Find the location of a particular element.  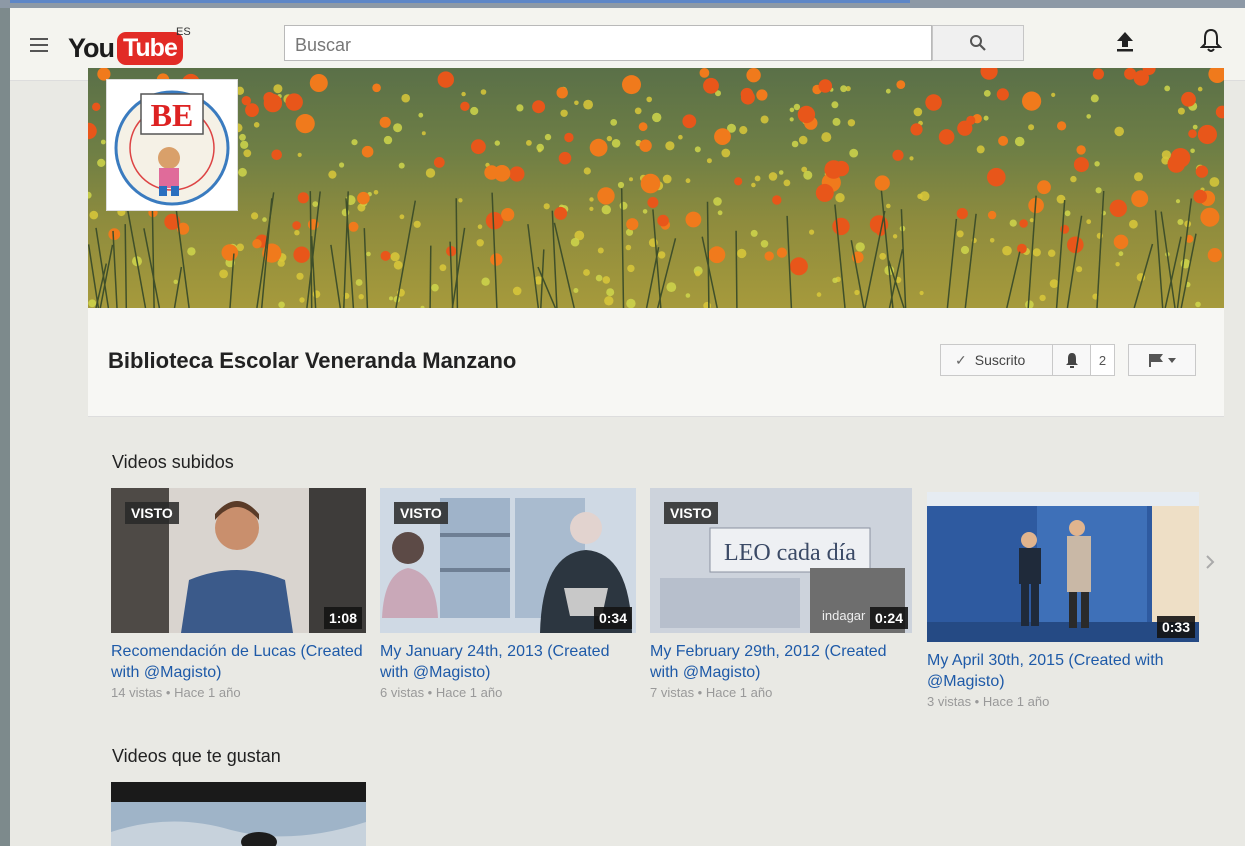

notifications-button is located at coordinates (1211, 40).